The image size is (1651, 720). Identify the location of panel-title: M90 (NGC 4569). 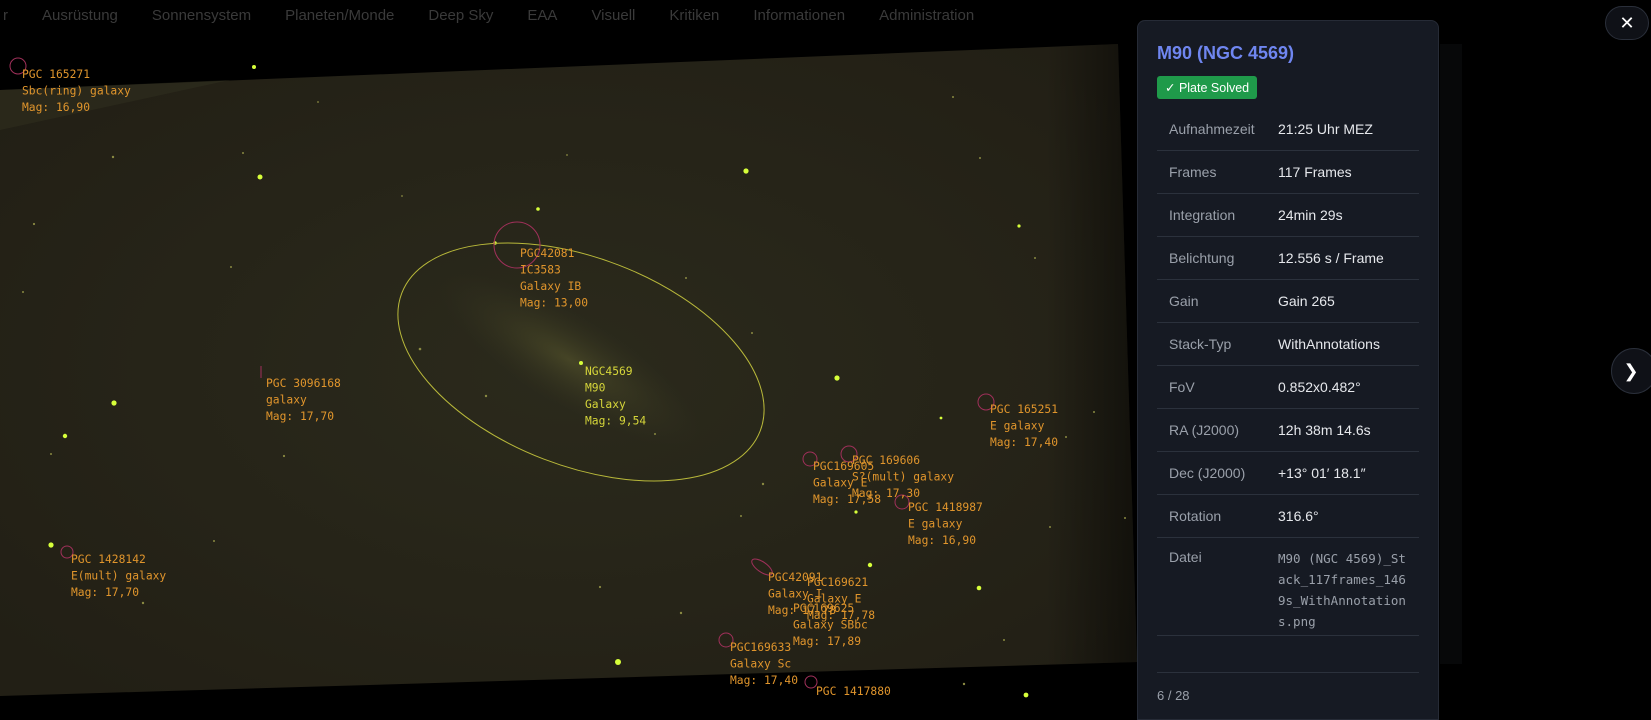
(1226, 53).